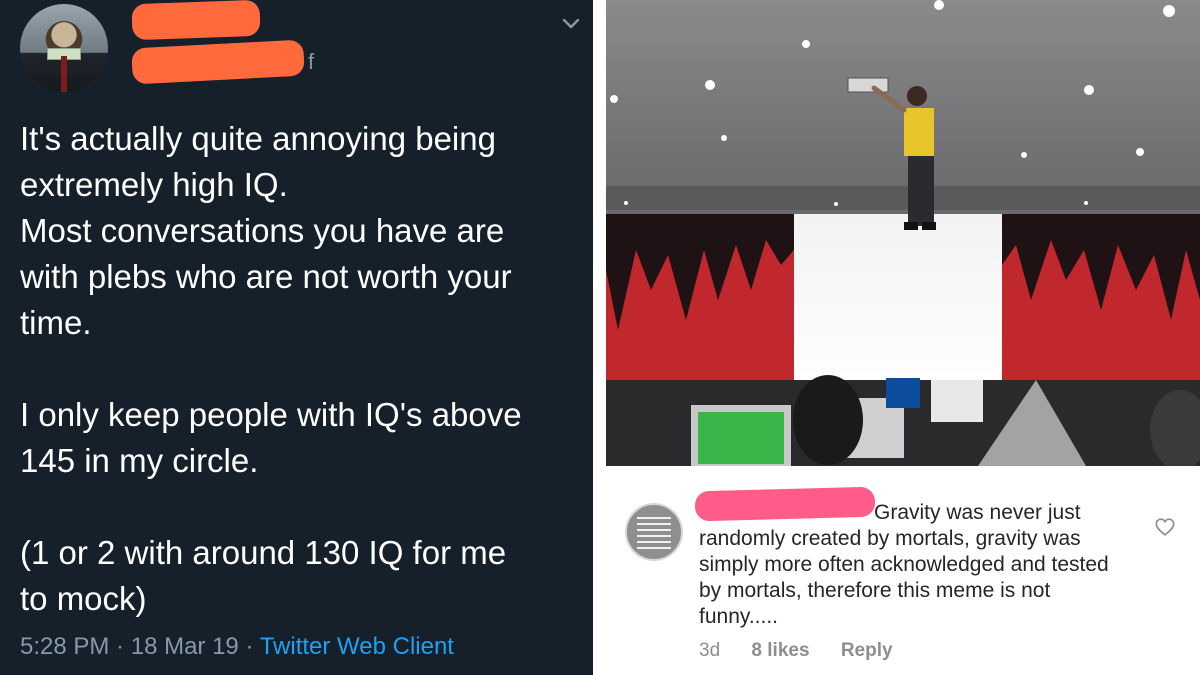 Image resolution: width=1200 pixels, height=675 pixels. I want to click on redacted-username, so click(218, 62).